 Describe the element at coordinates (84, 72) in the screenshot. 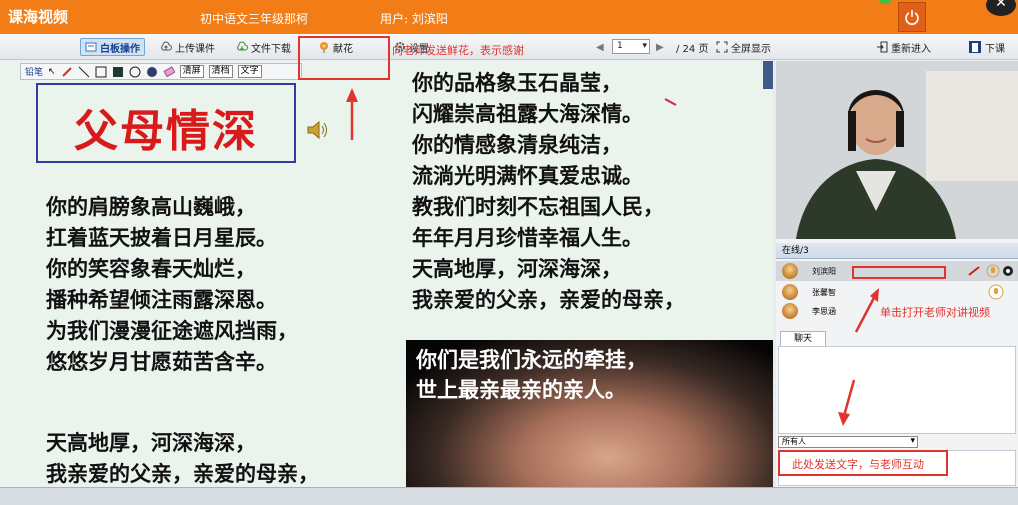

I see `line-tool-icon` at that location.